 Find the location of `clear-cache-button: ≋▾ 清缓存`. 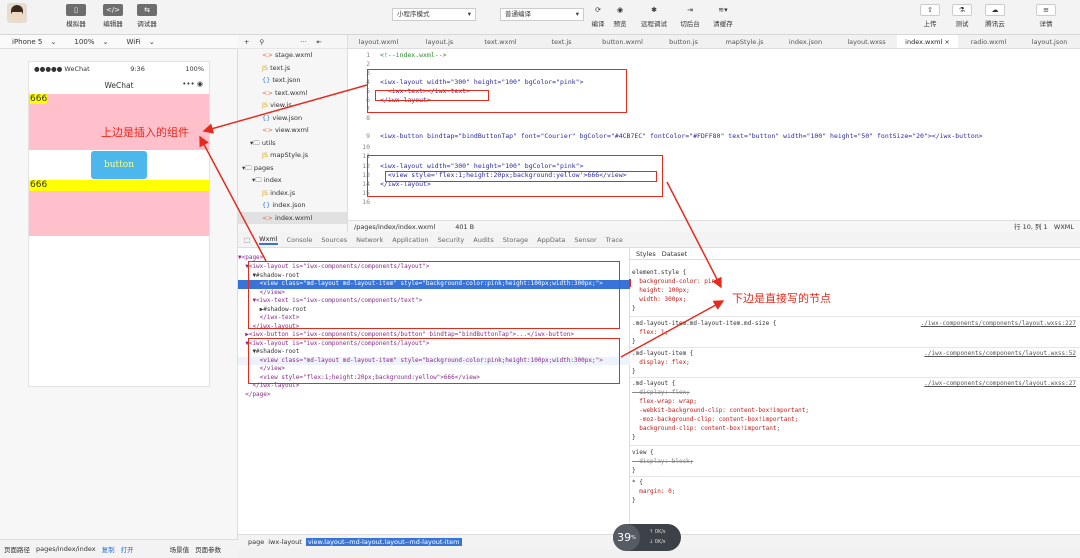

clear-cache-button: ≋▾ 清缓存 is located at coordinates (723, 16).